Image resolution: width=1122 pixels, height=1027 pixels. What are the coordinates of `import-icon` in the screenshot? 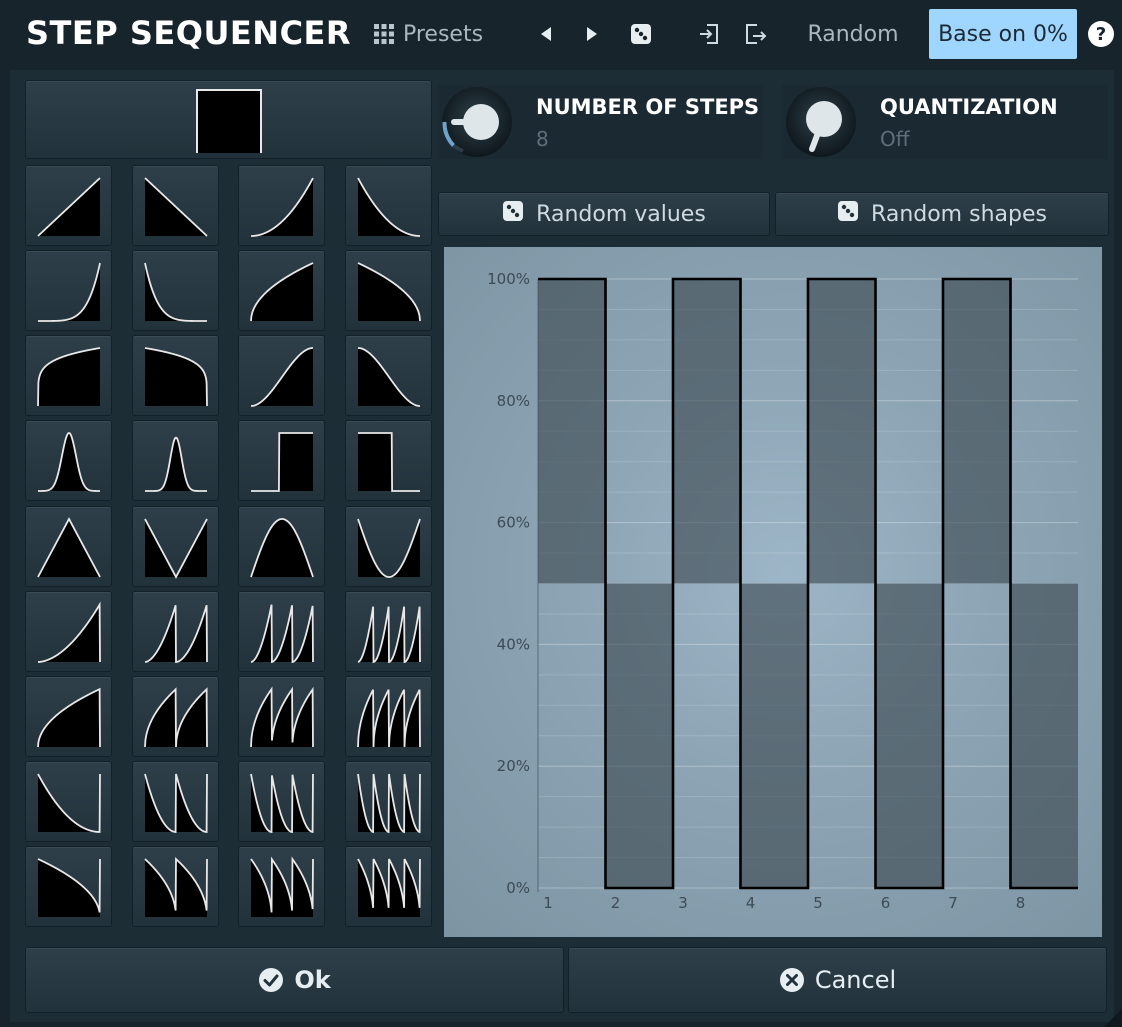 It's located at (709, 34).